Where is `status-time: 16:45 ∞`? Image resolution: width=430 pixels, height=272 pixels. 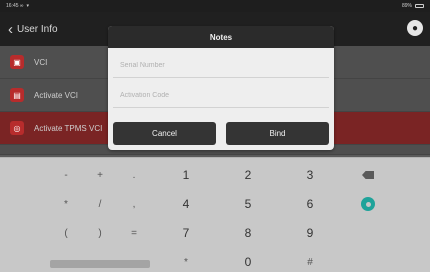 status-time: 16:45 ∞ is located at coordinates (15, 6).